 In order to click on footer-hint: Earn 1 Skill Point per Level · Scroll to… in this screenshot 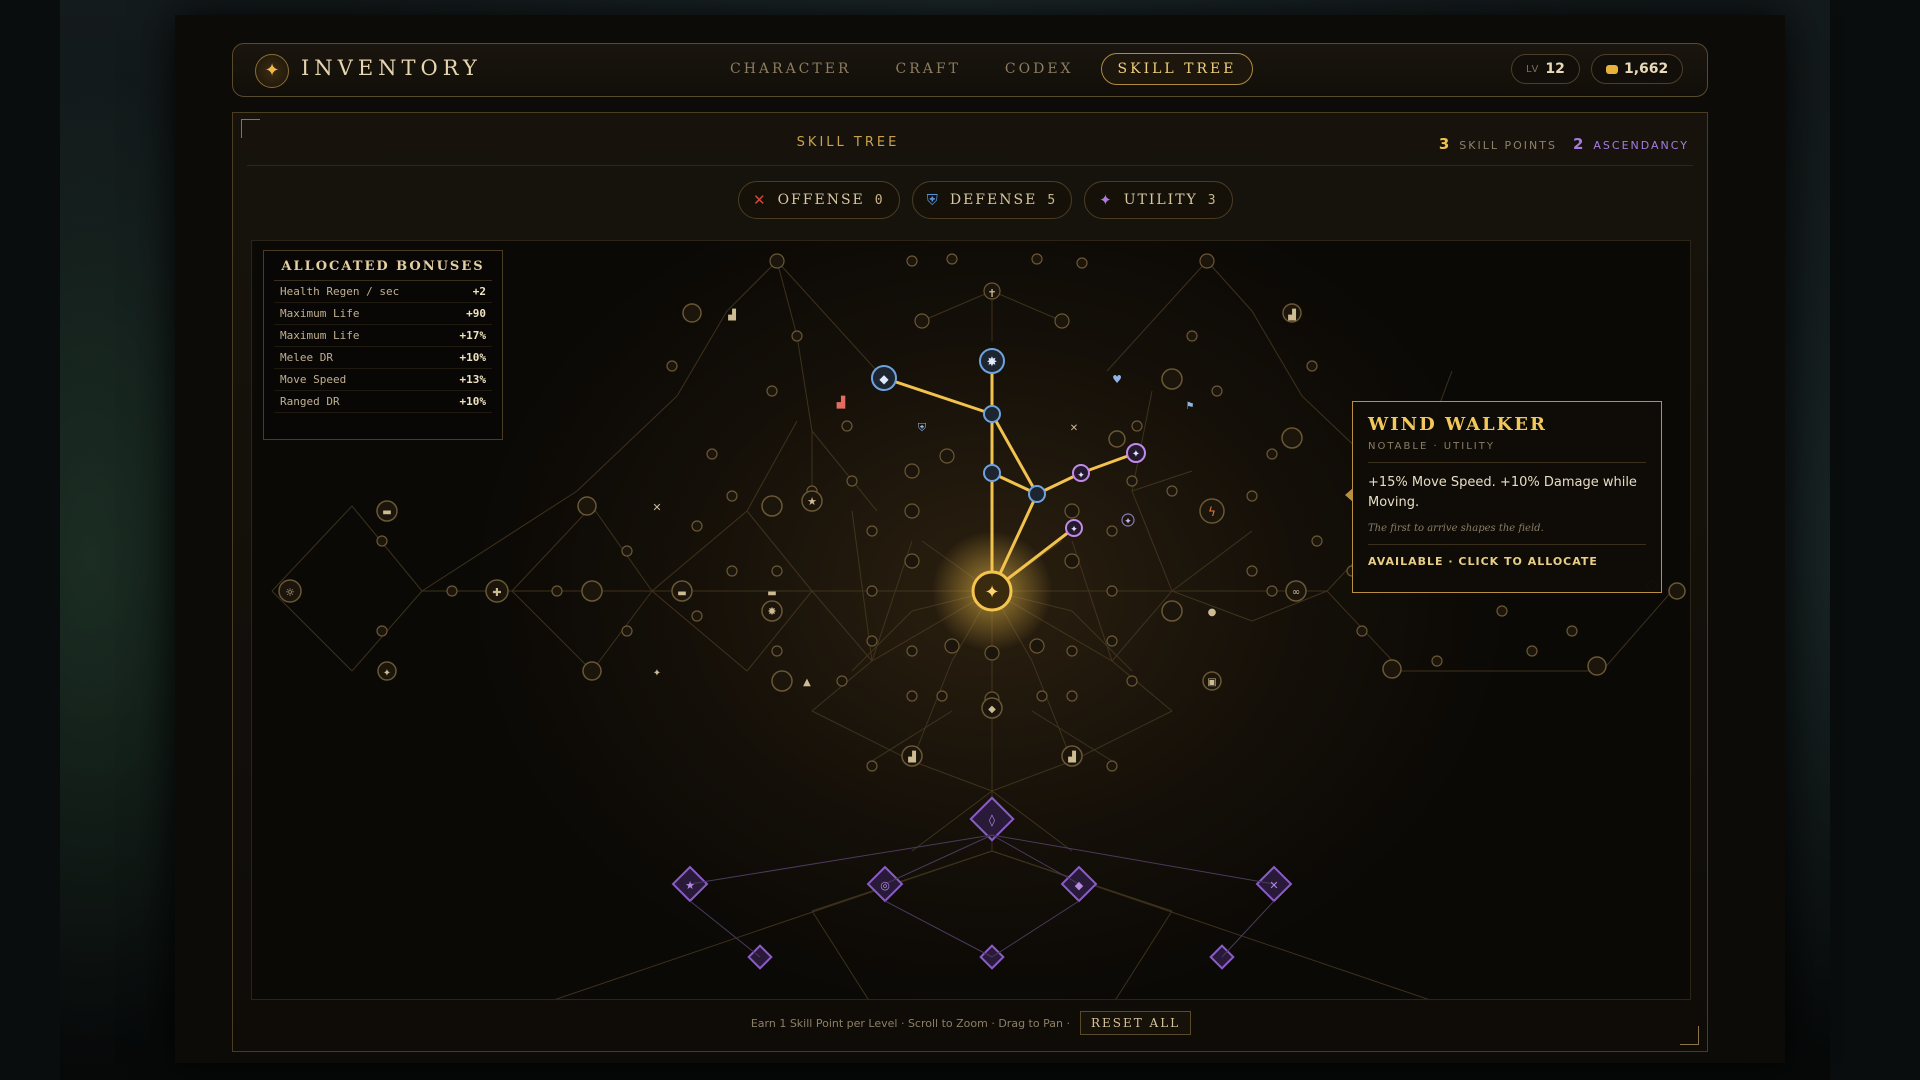, I will do `click(910, 1023)`.